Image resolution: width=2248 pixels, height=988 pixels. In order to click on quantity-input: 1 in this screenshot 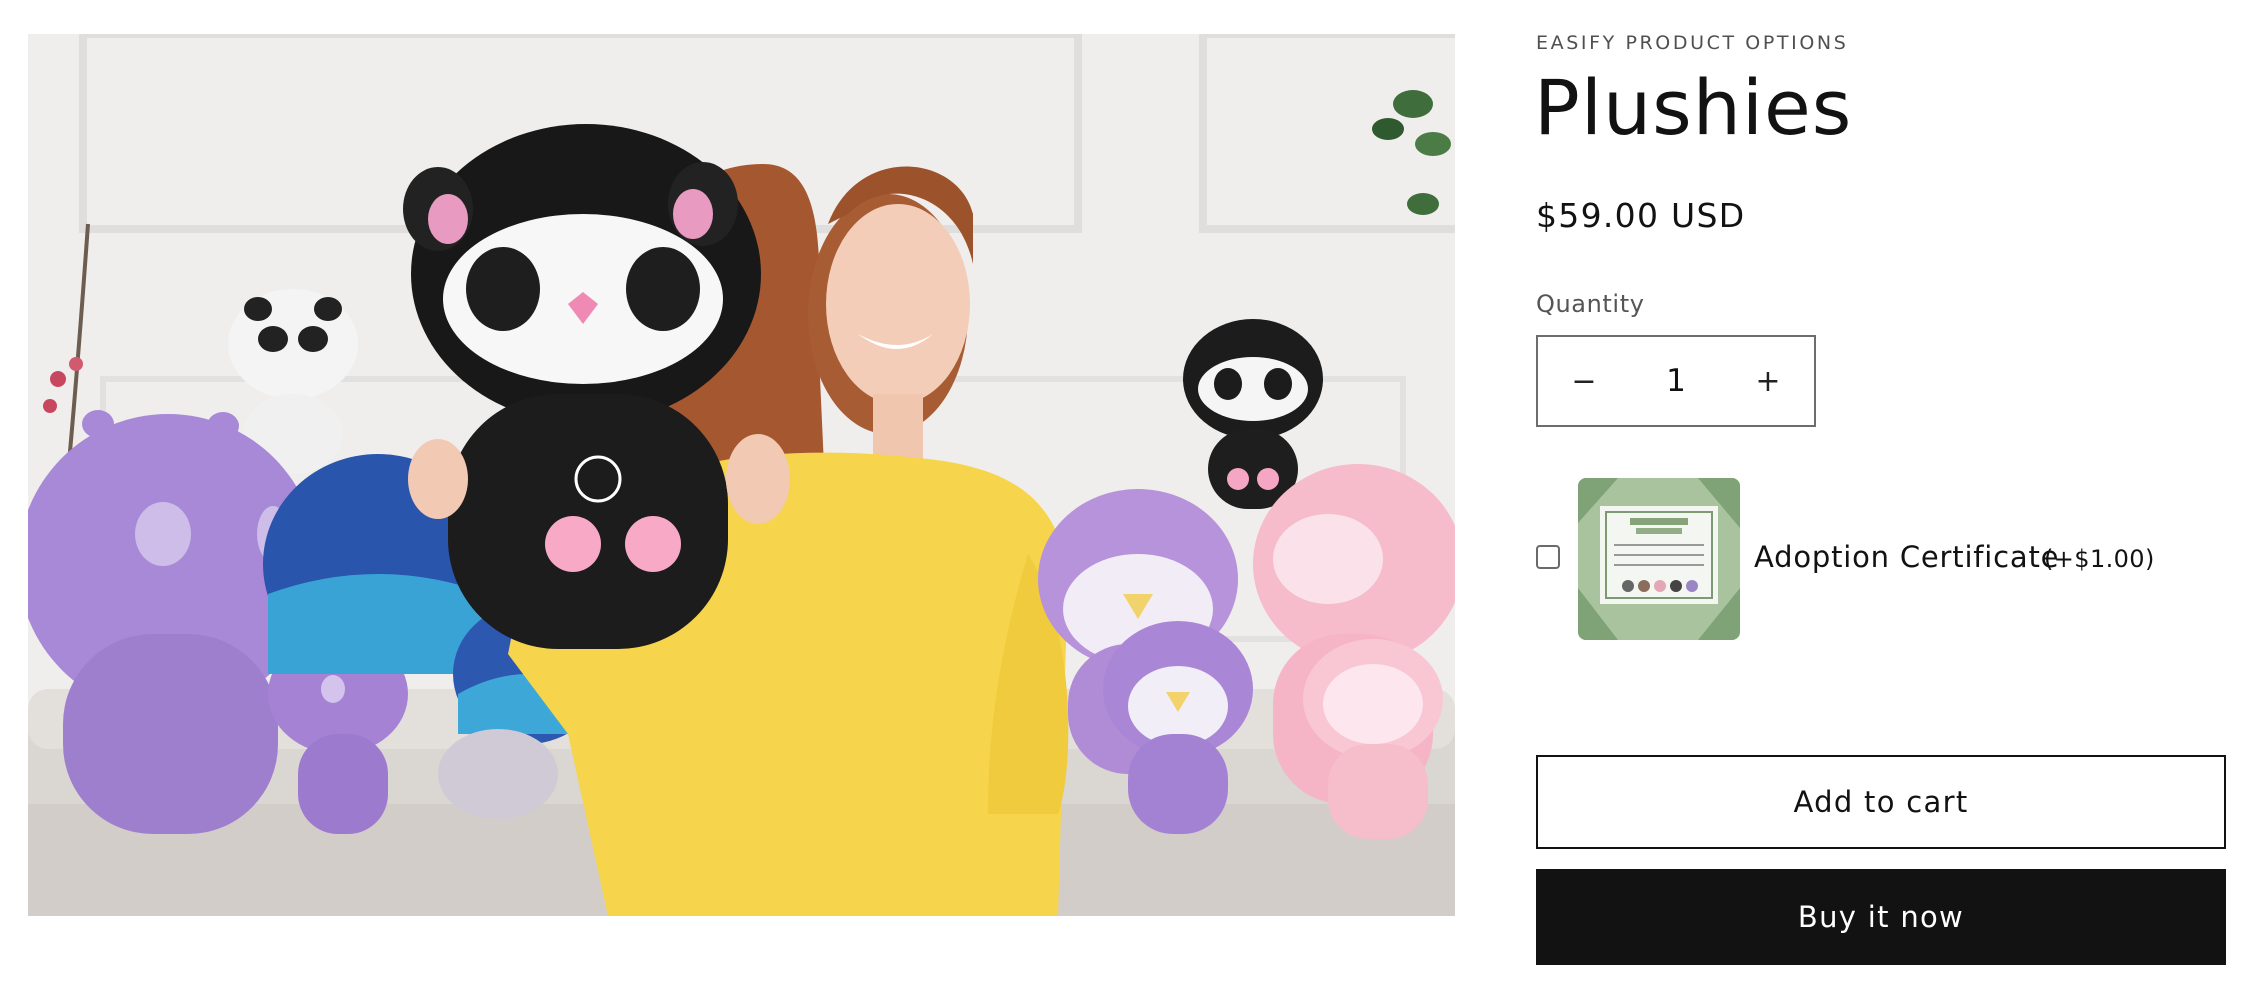, I will do `click(1676, 381)`.